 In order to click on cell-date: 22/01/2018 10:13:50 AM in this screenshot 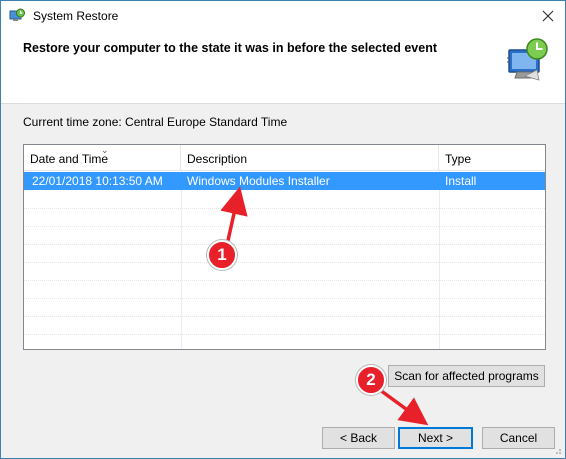, I will do `click(97, 181)`.